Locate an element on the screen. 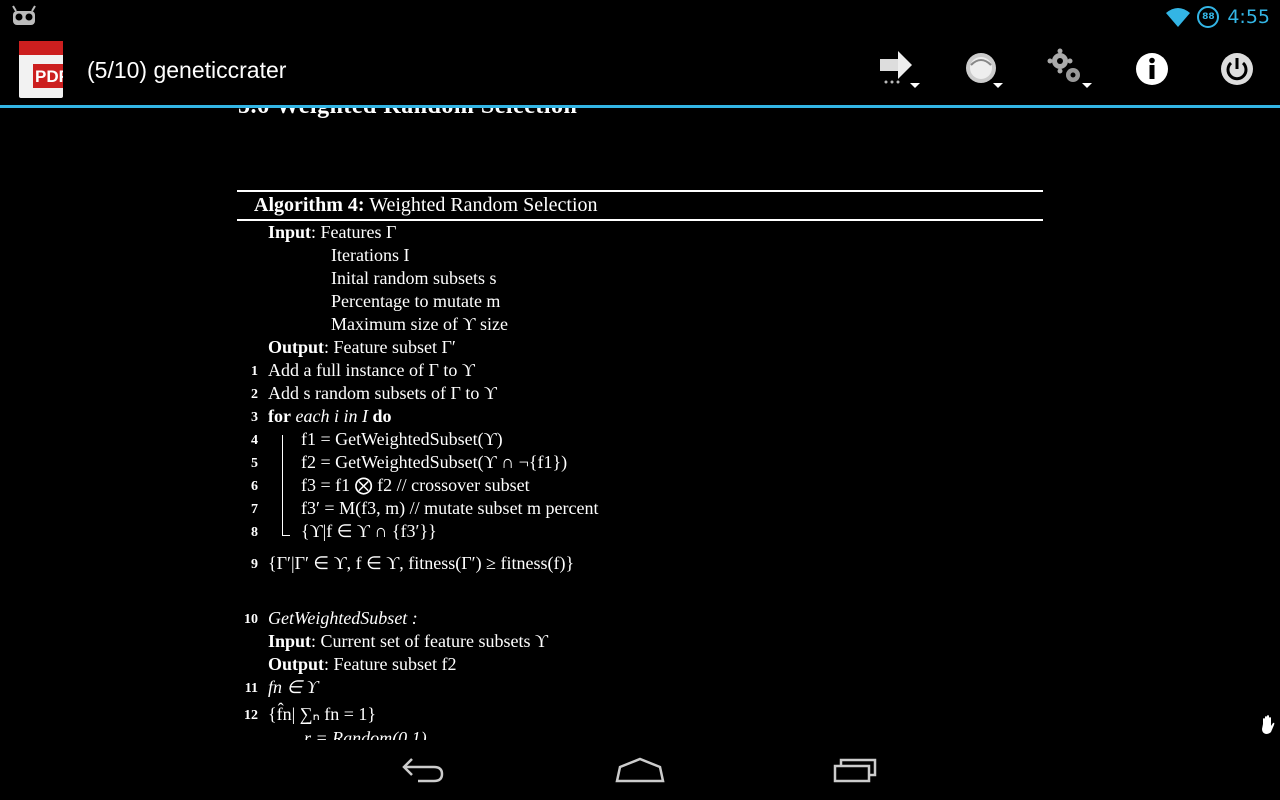  line-number: 6 is located at coordinates (254, 486).